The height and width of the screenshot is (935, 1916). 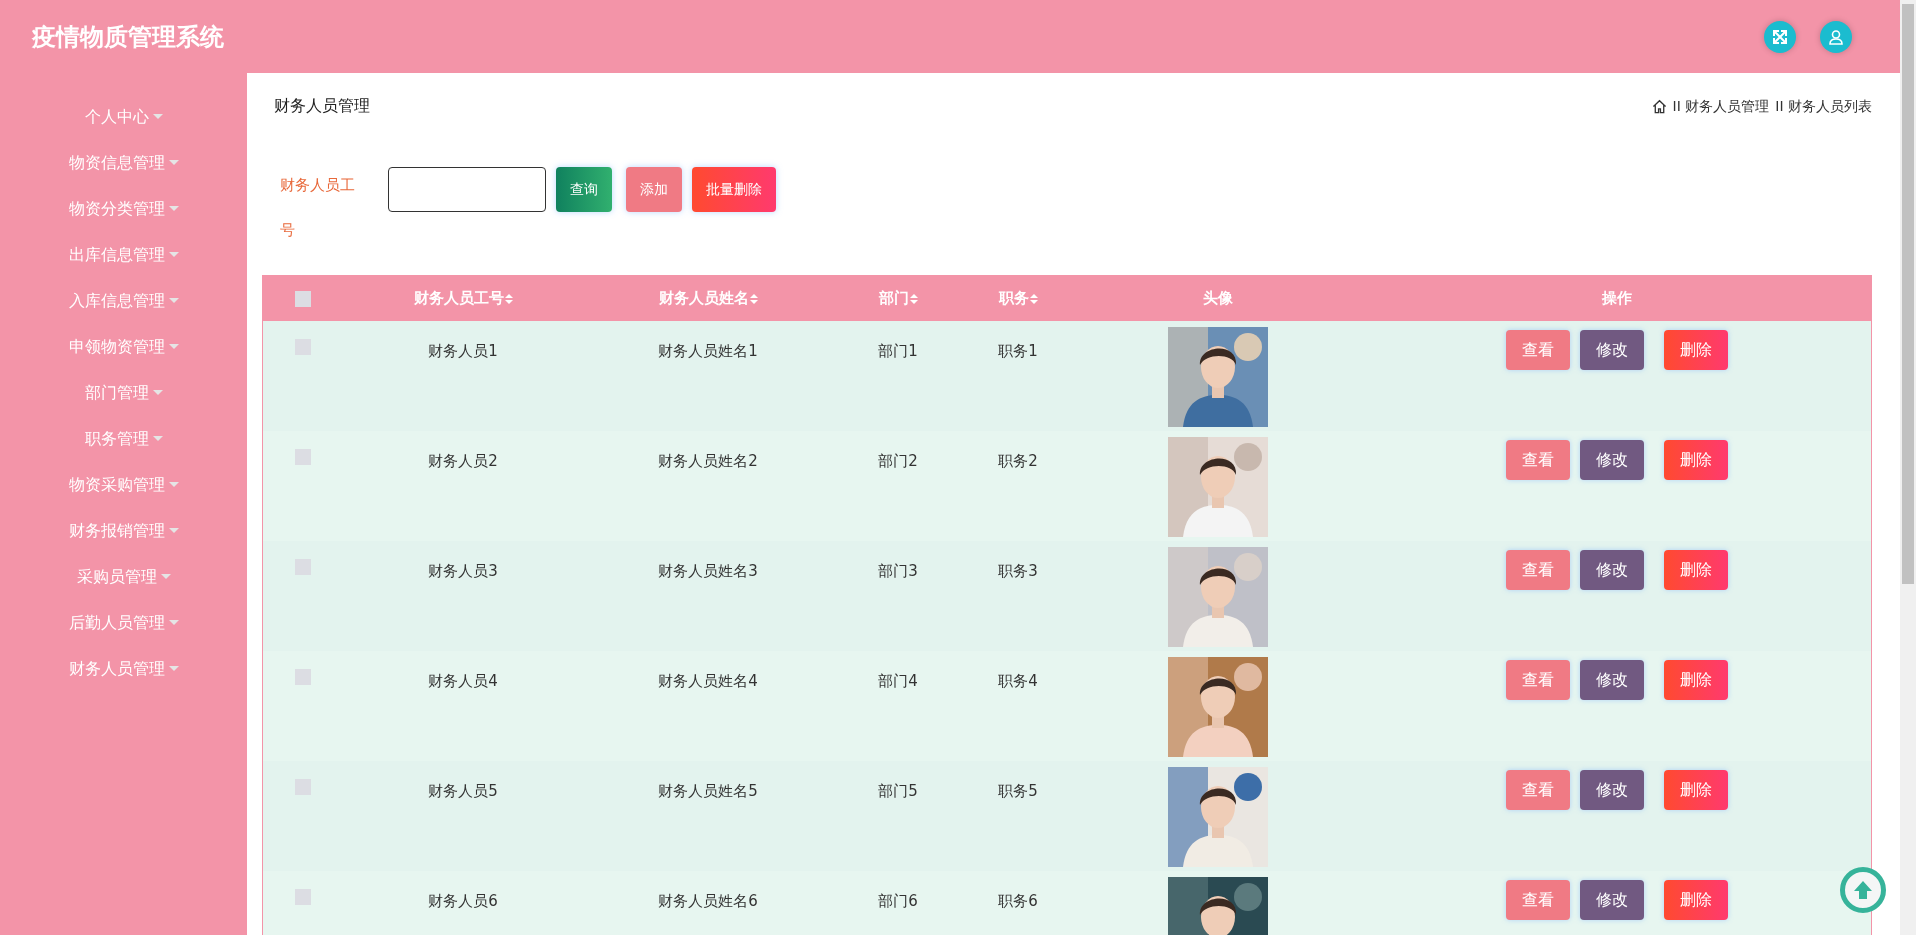 I want to click on sidebar-item: 职务管理, so click(x=123, y=438).